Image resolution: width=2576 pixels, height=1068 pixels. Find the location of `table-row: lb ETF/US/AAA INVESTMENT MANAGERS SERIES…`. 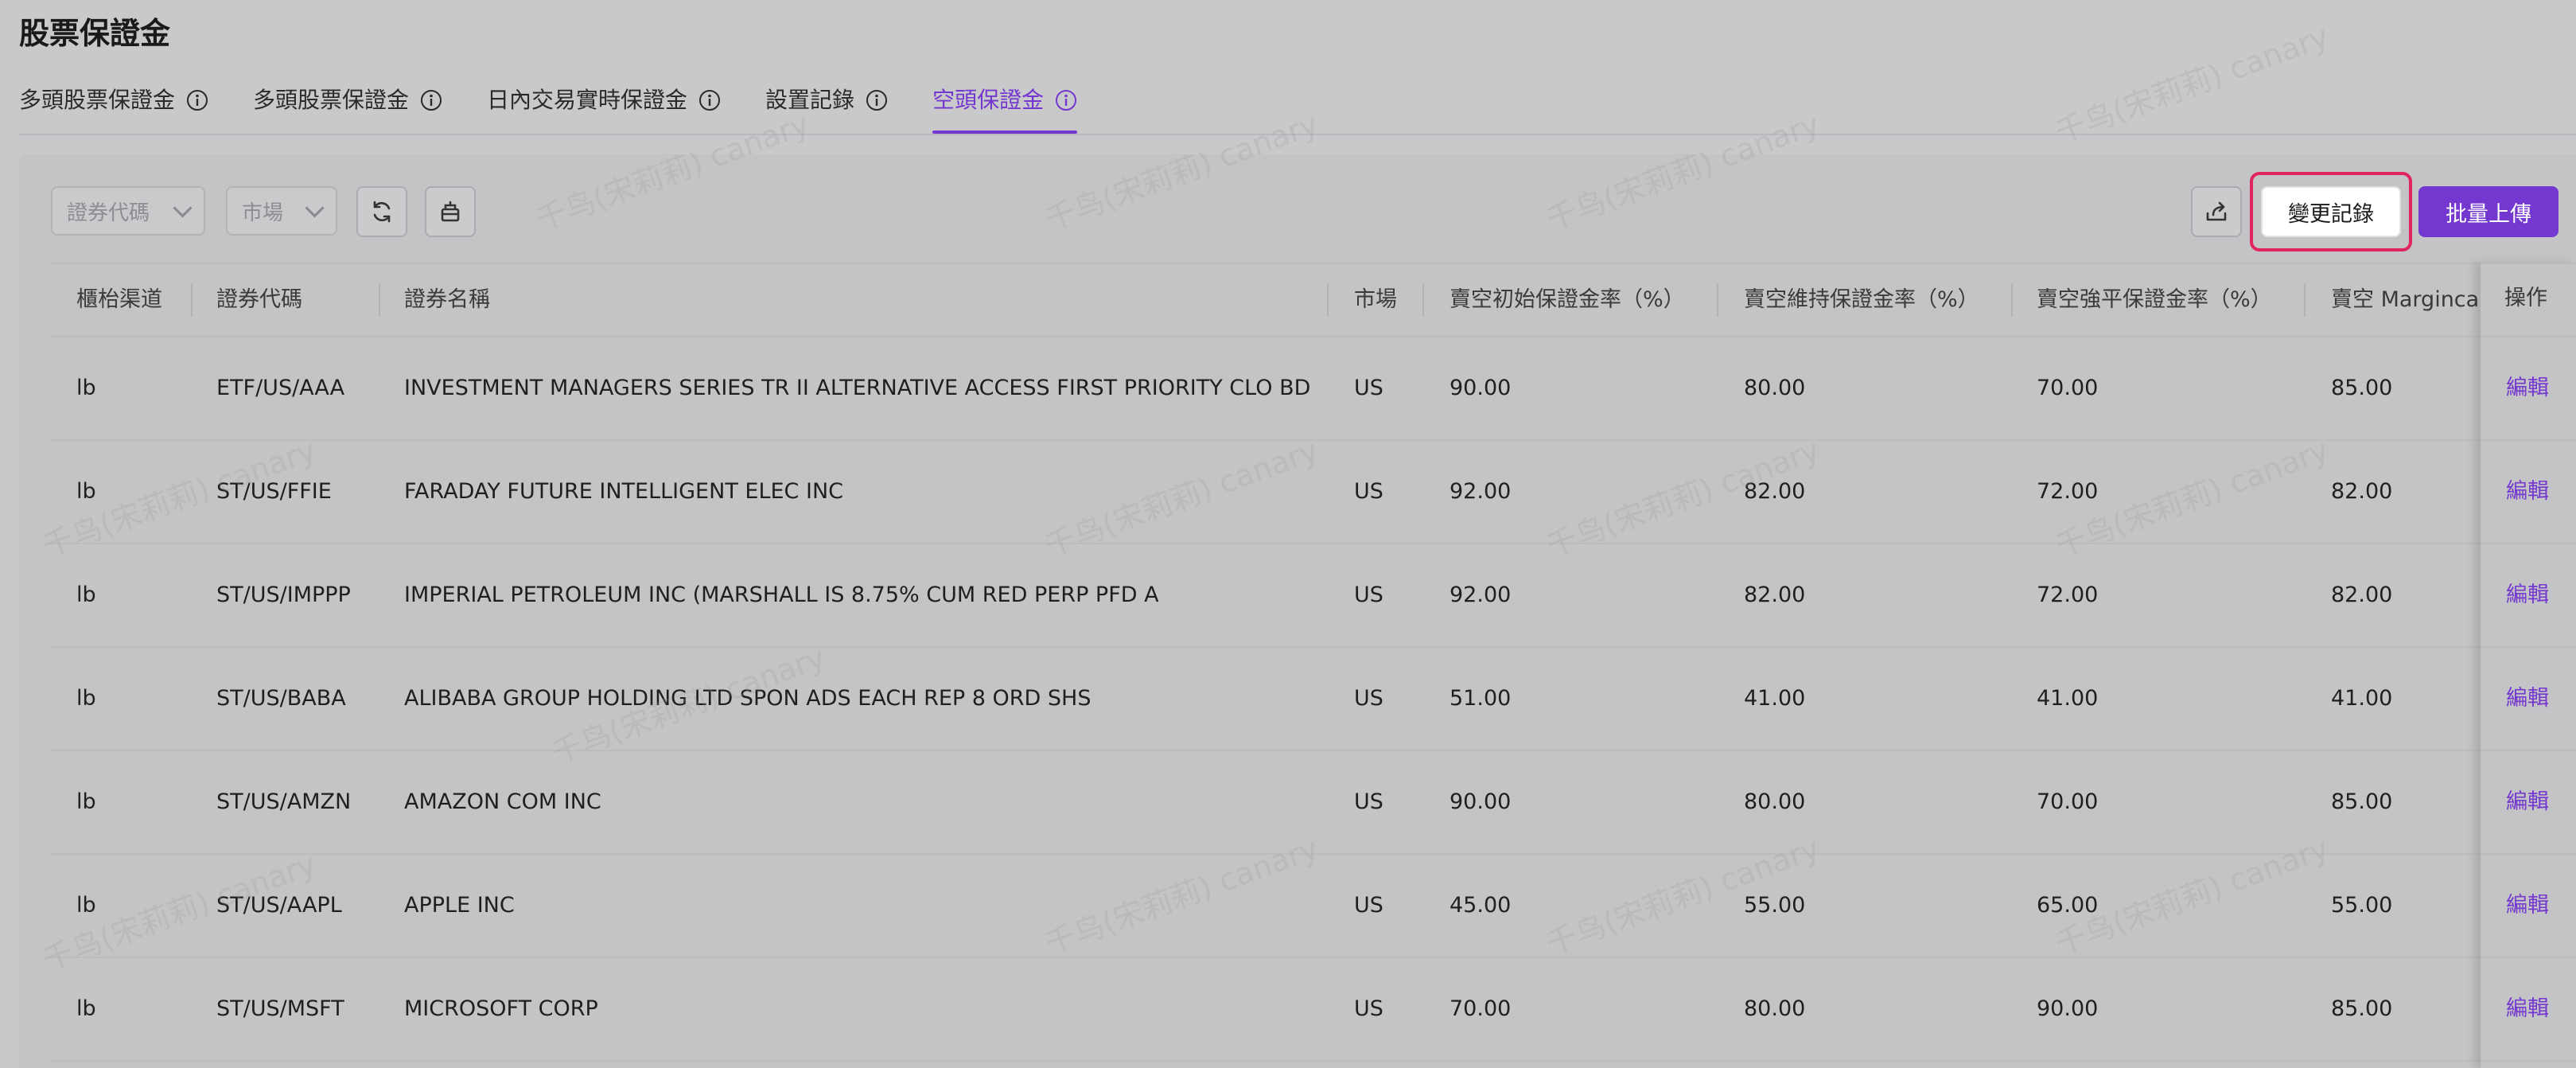

table-row: lb ETF/US/AAA INVESTMENT MANAGERS SERIES… is located at coordinates (1314, 389).